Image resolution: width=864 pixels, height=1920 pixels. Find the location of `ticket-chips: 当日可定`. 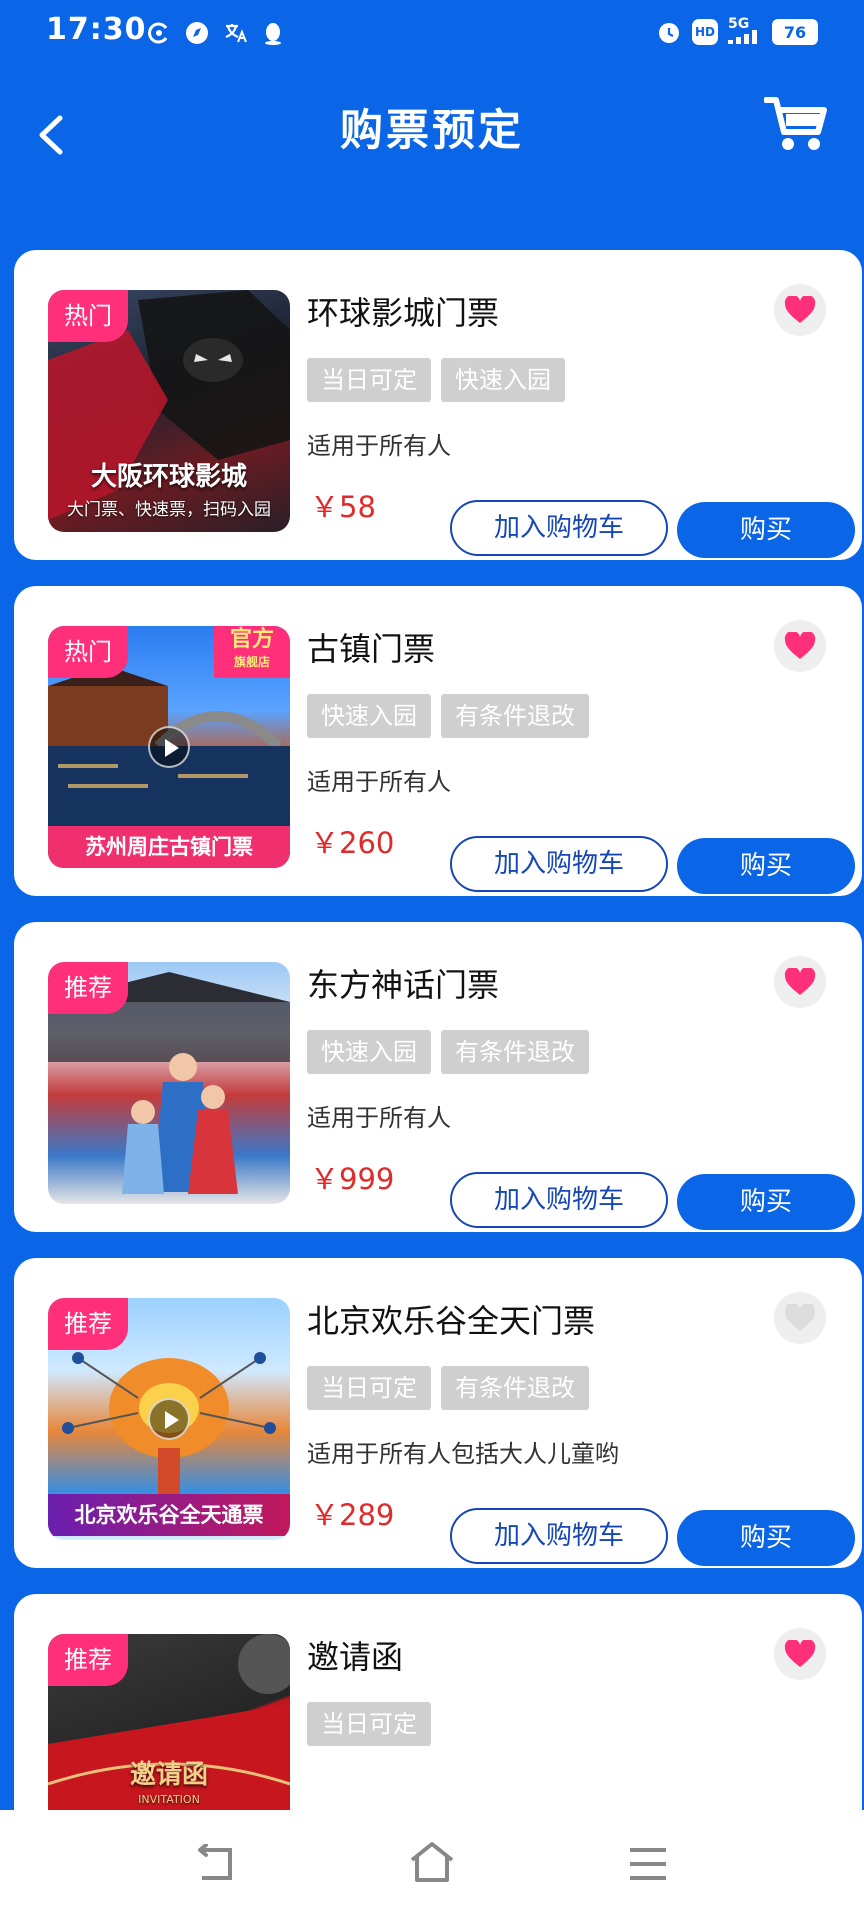

ticket-chips: 当日可定 is located at coordinates (369, 1724).